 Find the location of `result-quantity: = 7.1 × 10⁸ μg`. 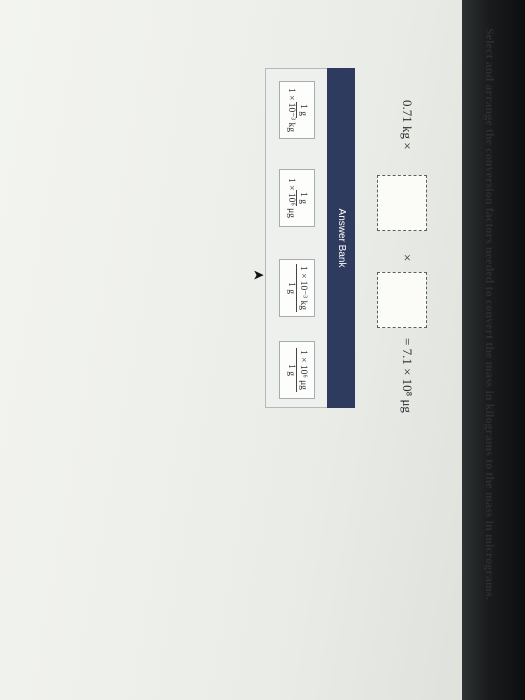

result-quantity: = 7.1 × 10⁸ μg is located at coordinates (407, 375).